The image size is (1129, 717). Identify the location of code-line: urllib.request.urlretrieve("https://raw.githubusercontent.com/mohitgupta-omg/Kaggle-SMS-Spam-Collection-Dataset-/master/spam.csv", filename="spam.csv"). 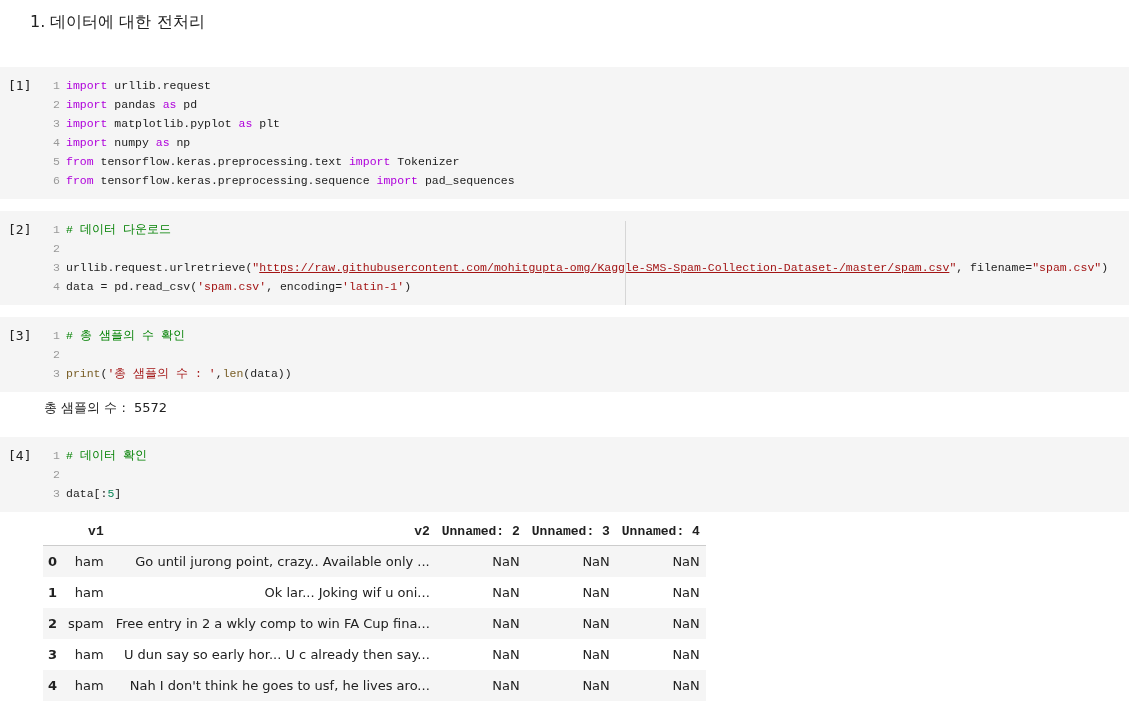
(587, 268).